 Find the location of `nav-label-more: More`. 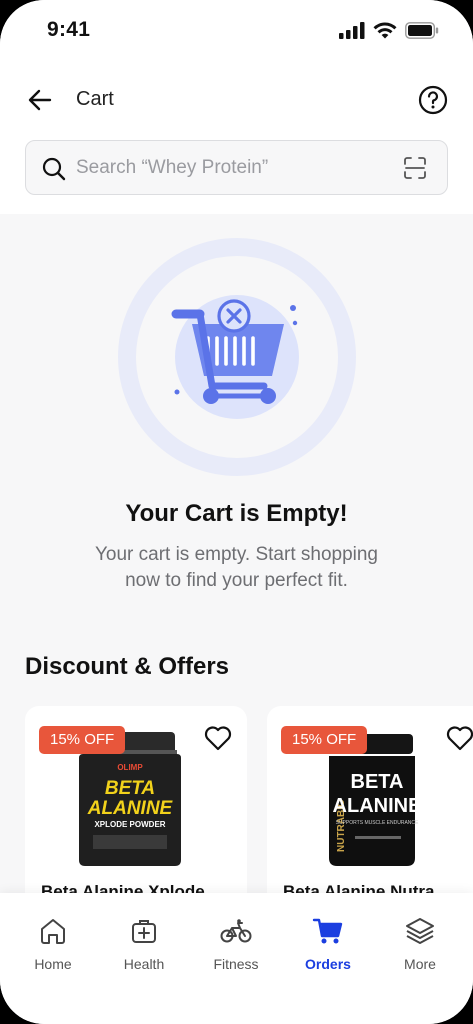

nav-label-more: More is located at coordinates (420, 964).